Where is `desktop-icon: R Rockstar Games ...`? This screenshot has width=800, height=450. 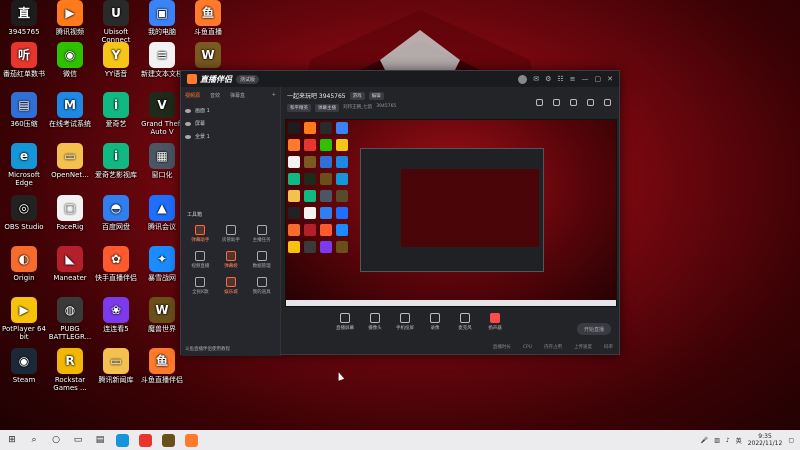
desktop-icon: R Rockstar Games ... is located at coordinates (70, 370).